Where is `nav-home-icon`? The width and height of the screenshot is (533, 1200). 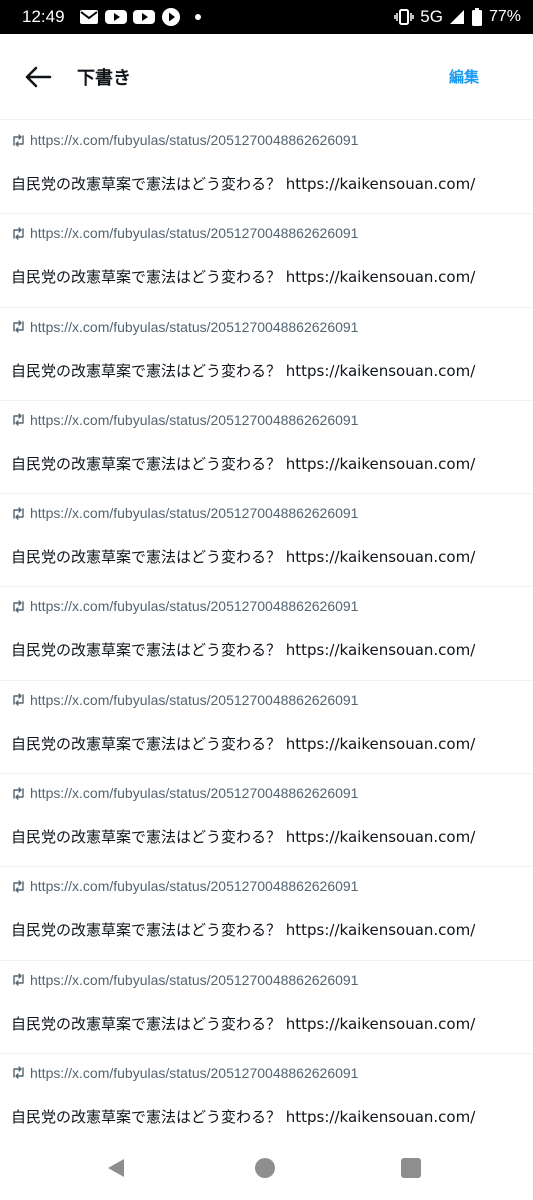
nav-home-icon is located at coordinates (265, 1168).